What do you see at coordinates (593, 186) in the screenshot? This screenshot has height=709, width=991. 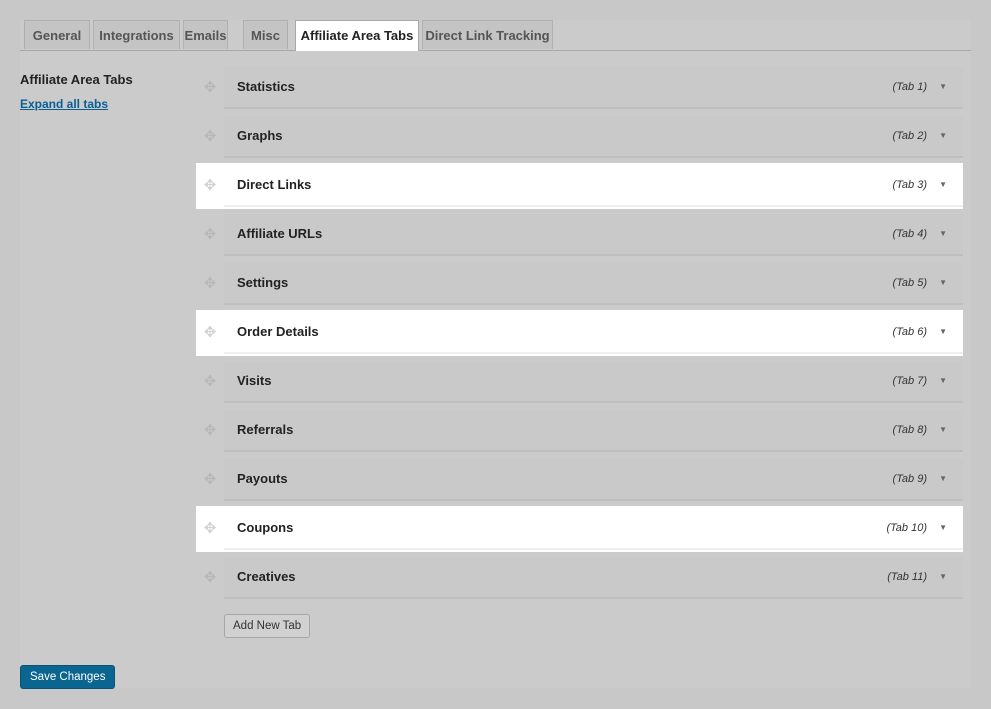 I see `area-tab-header: Direct Links (Tab 3) ▼` at bounding box center [593, 186].